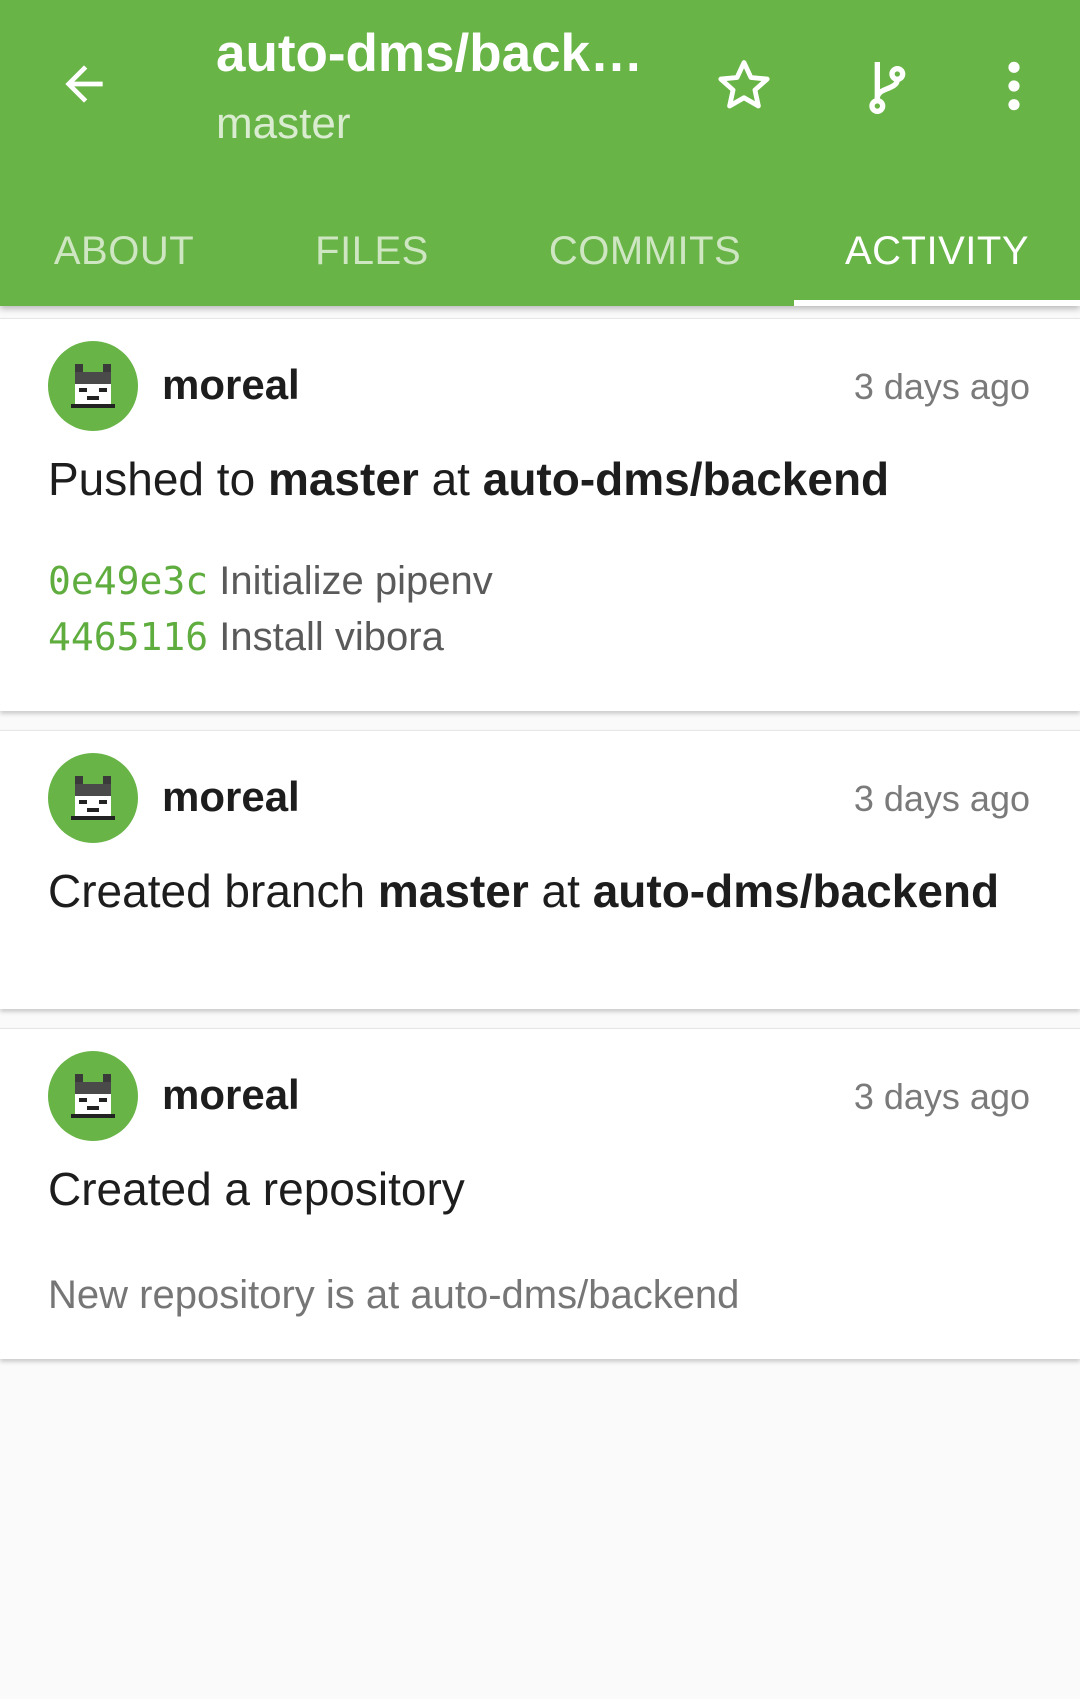 The image size is (1080, 1699). I want to click on tab-label: FILES, so click(372, 250).